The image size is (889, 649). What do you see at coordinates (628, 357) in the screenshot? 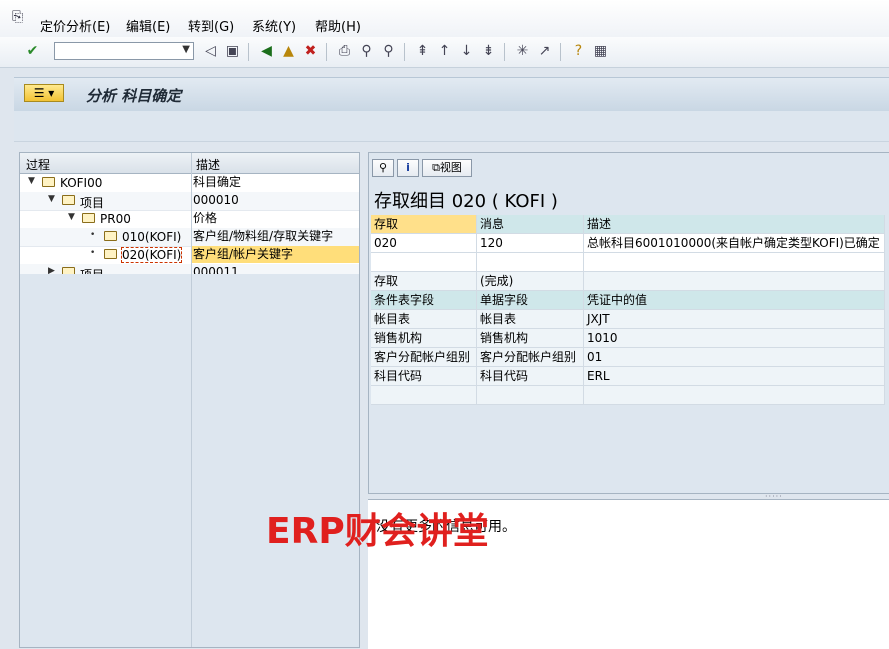
I see `table-row: 客户分配帐户组别 客户分配帐户组别 01` at bounding box center [628, 357].